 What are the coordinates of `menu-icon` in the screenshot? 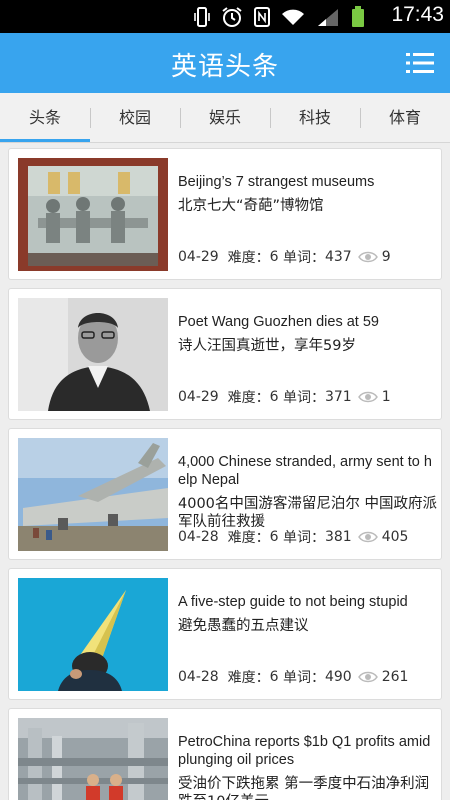 It's located at (420, 63).